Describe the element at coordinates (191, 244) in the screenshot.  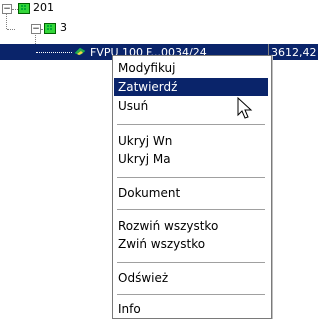
I see `menu-item-zwin-wszystko: Zwiń wszystko` at that location.